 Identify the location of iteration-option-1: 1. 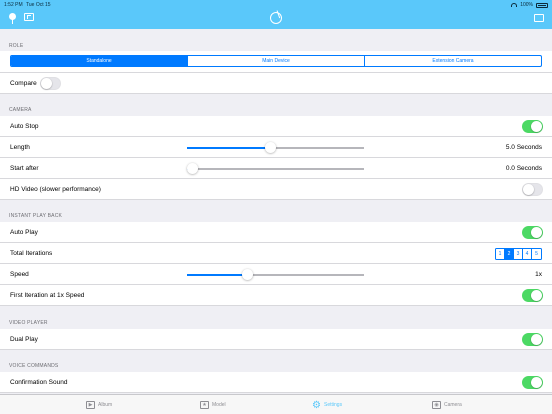
(500, 254).